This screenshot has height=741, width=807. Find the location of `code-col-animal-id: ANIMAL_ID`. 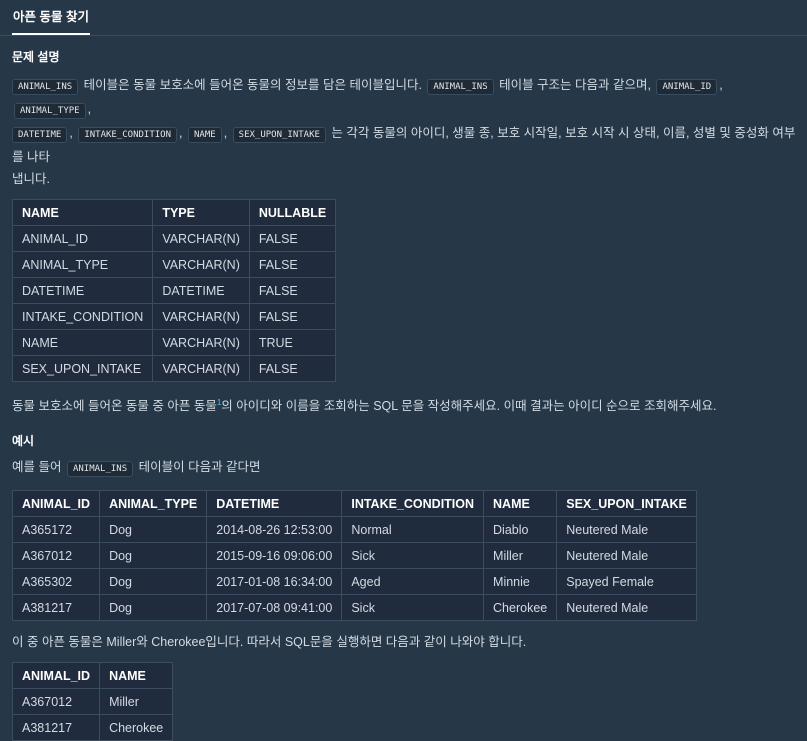

code-col-animal-id: ANIMAL_ID is located at coordinates (687, 87).